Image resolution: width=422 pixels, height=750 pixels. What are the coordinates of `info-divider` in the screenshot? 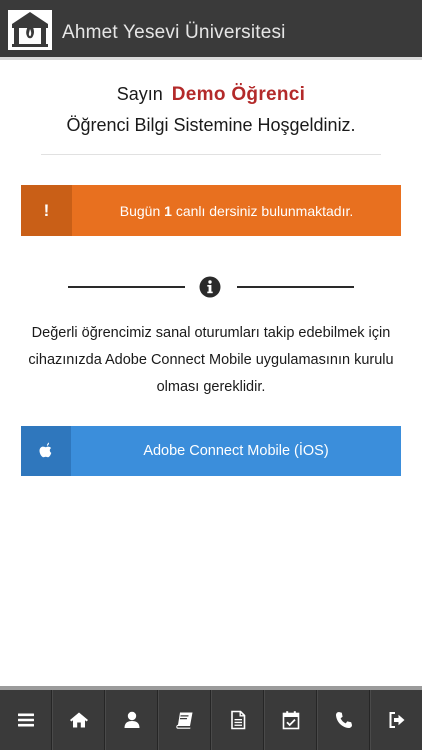 It's located at (211, 287).